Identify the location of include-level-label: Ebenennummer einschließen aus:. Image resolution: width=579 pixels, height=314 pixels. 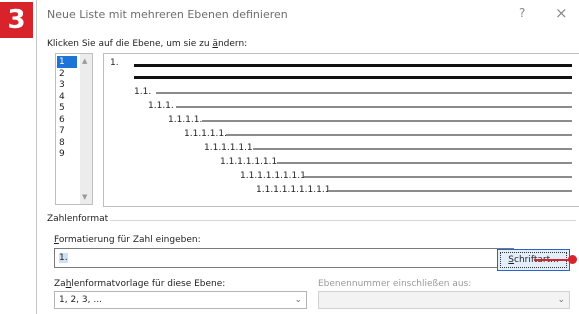
(395, 284).